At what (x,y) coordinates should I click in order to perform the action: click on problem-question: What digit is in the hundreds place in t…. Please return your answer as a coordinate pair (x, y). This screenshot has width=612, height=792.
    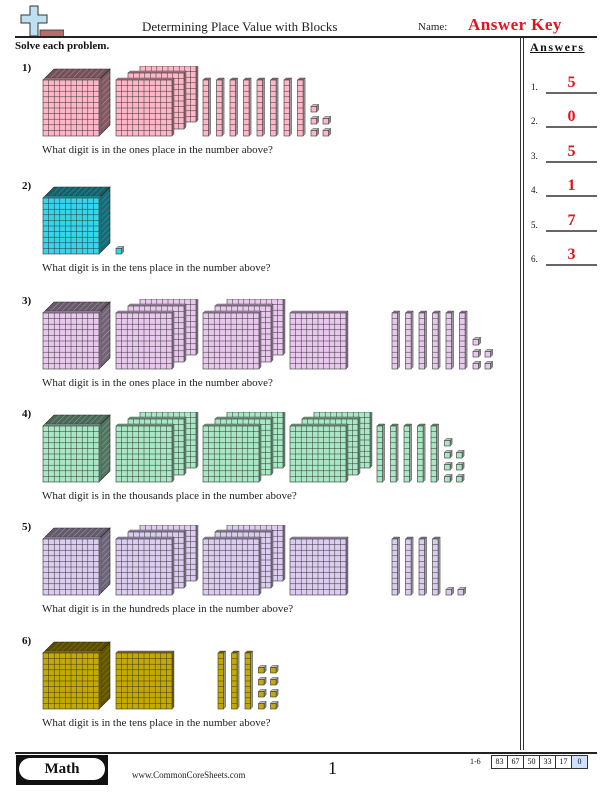
    Looking at the image, I should click on (168, 609).